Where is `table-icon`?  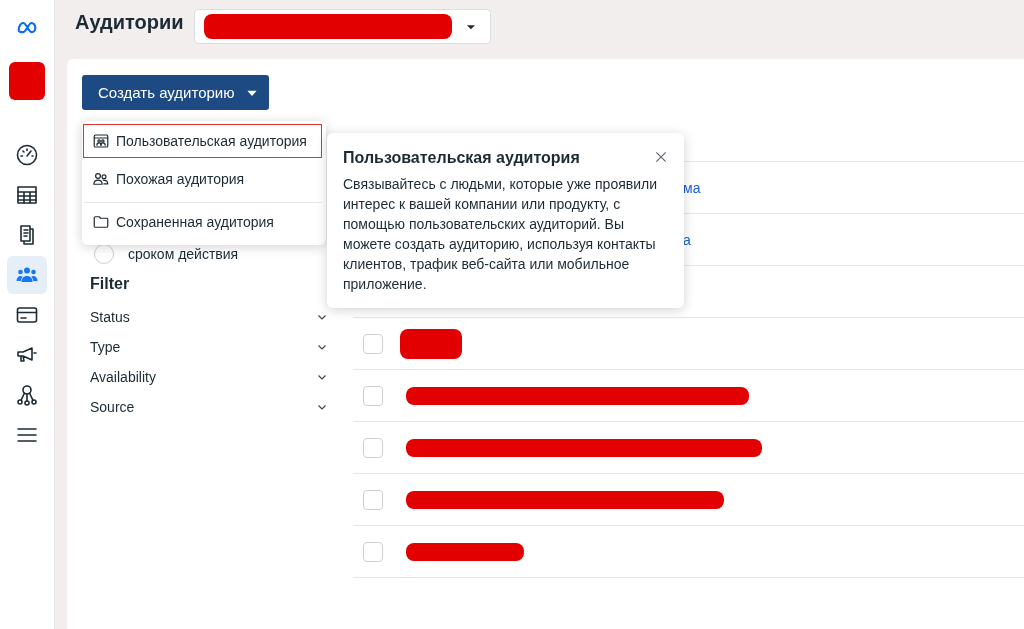 table-icon is located at coordinates (27, 195).